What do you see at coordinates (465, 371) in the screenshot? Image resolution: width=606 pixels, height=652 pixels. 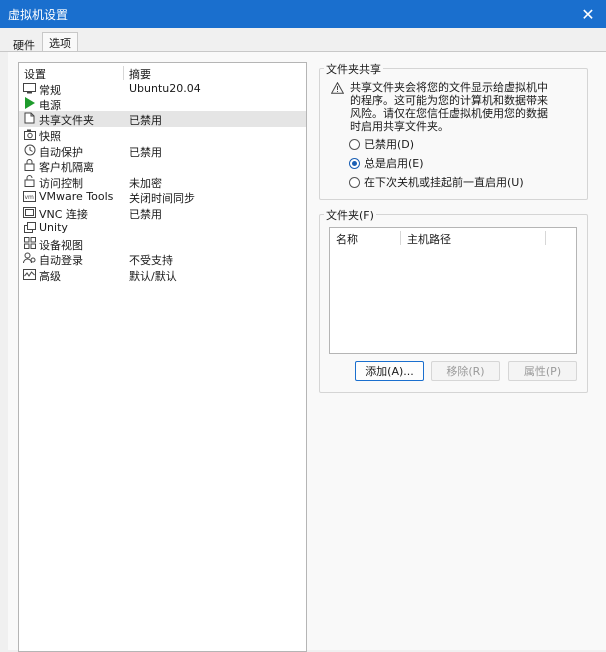 I see `remove-folder-button: 移除(R)` at bounding box center [465, 371].